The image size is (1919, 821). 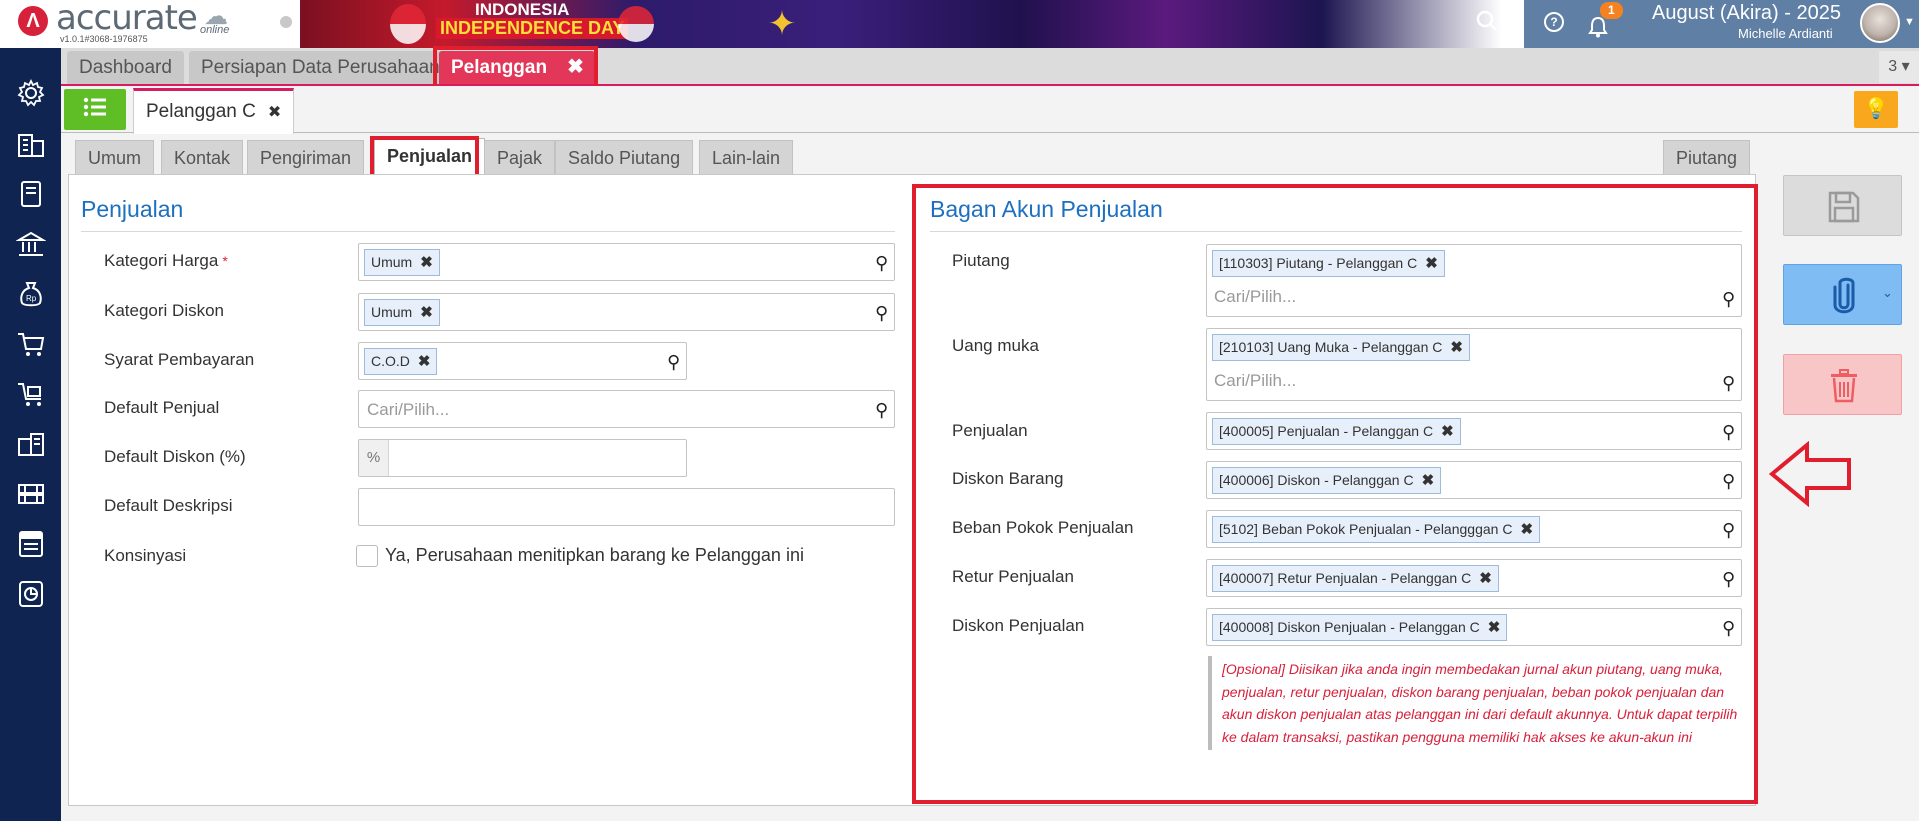 What do you see at coordinates (1316, 480) in the screenshot?
I see `chip-text: [400006] Diskon - Pelanggan C` at bounding box center [1316, 480].